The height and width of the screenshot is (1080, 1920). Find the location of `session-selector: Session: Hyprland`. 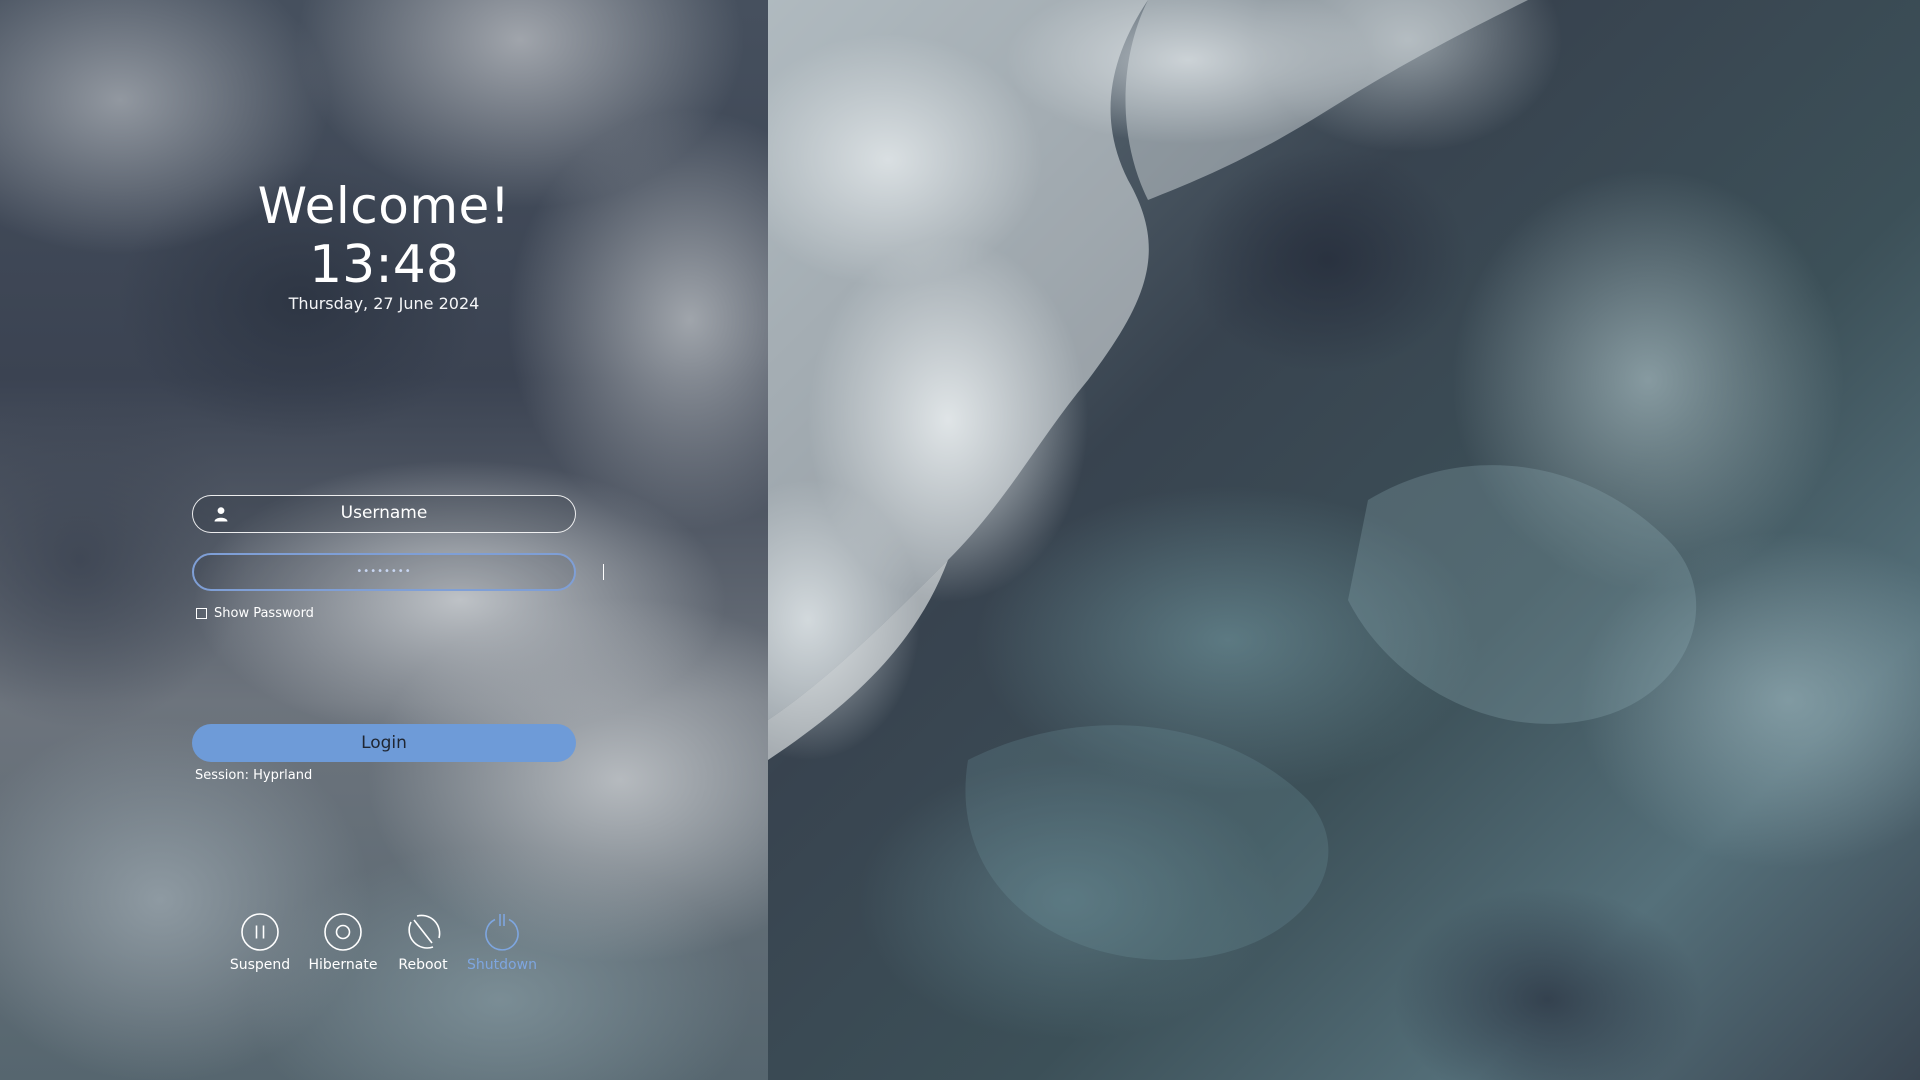

session-selector: Session: Hyprland is located at coordinates (253, 775).